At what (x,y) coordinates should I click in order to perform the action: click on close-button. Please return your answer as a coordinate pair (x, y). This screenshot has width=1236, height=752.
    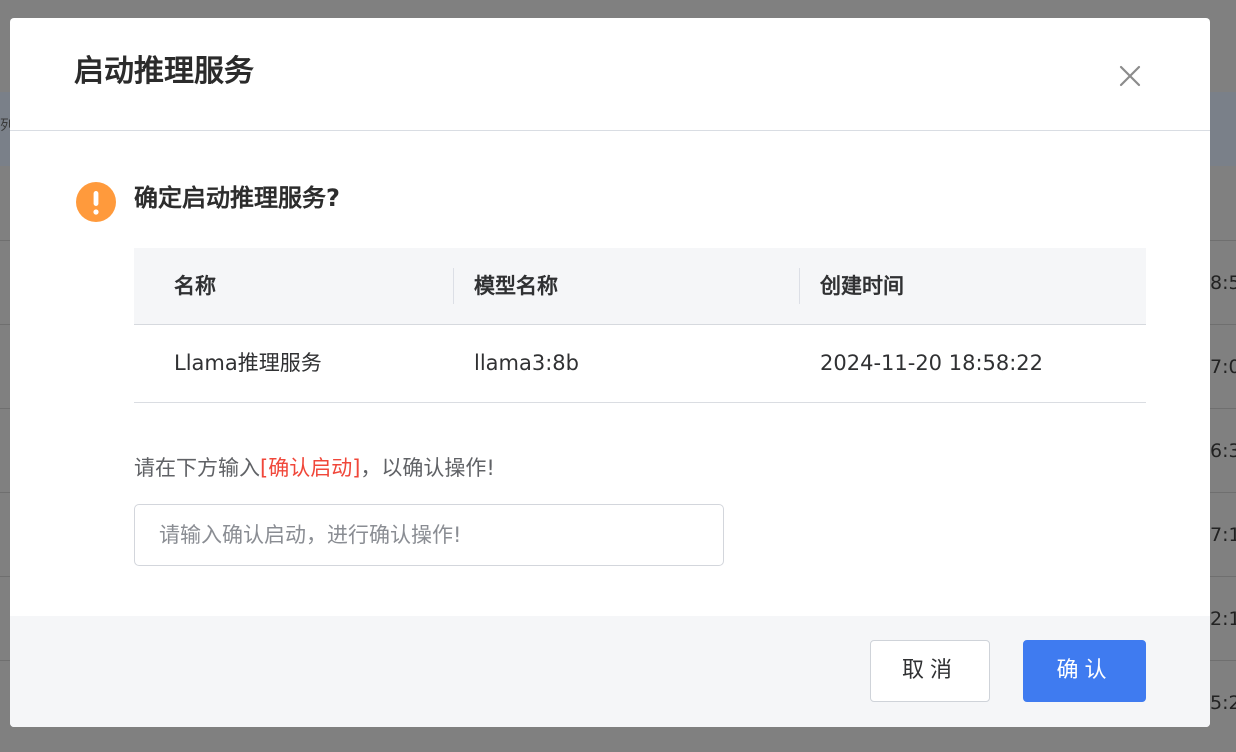
    Looking at the image, I should click on (1130, 76).